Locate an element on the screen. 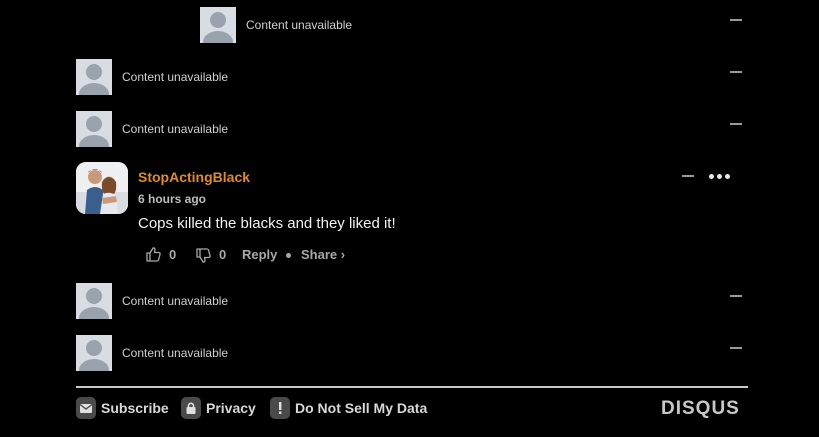 This screenshot has height=437, width=819. subscribe-link: Subscribe is located at coordinates (126, 408).